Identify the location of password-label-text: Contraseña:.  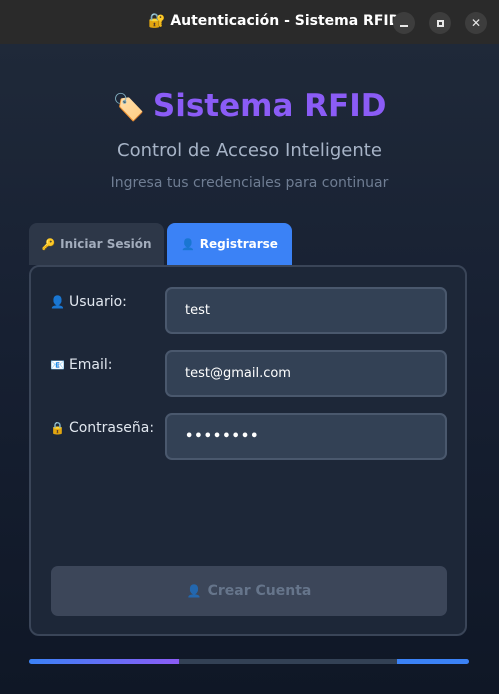
(111, 428).